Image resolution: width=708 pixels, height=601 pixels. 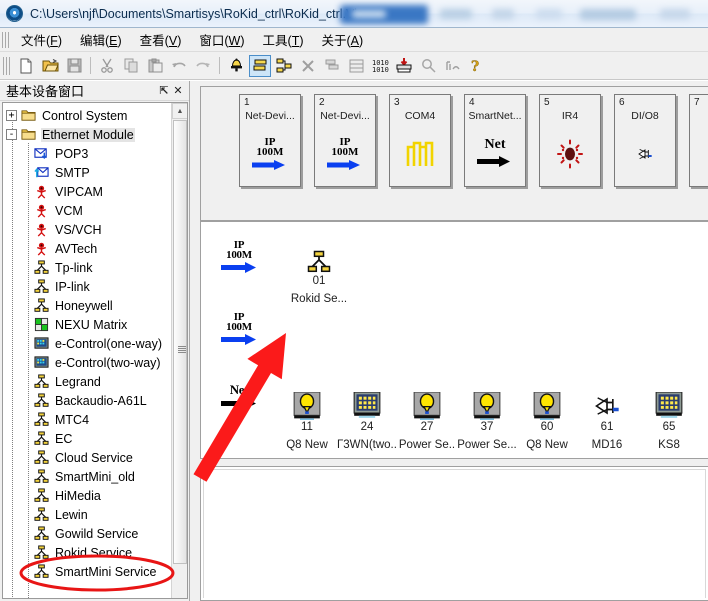 What do you see at coordinates (427, 420) in the screenshot?
I see `canvas-node-27: 27 Power Se..` at bounding box center [427, 420].